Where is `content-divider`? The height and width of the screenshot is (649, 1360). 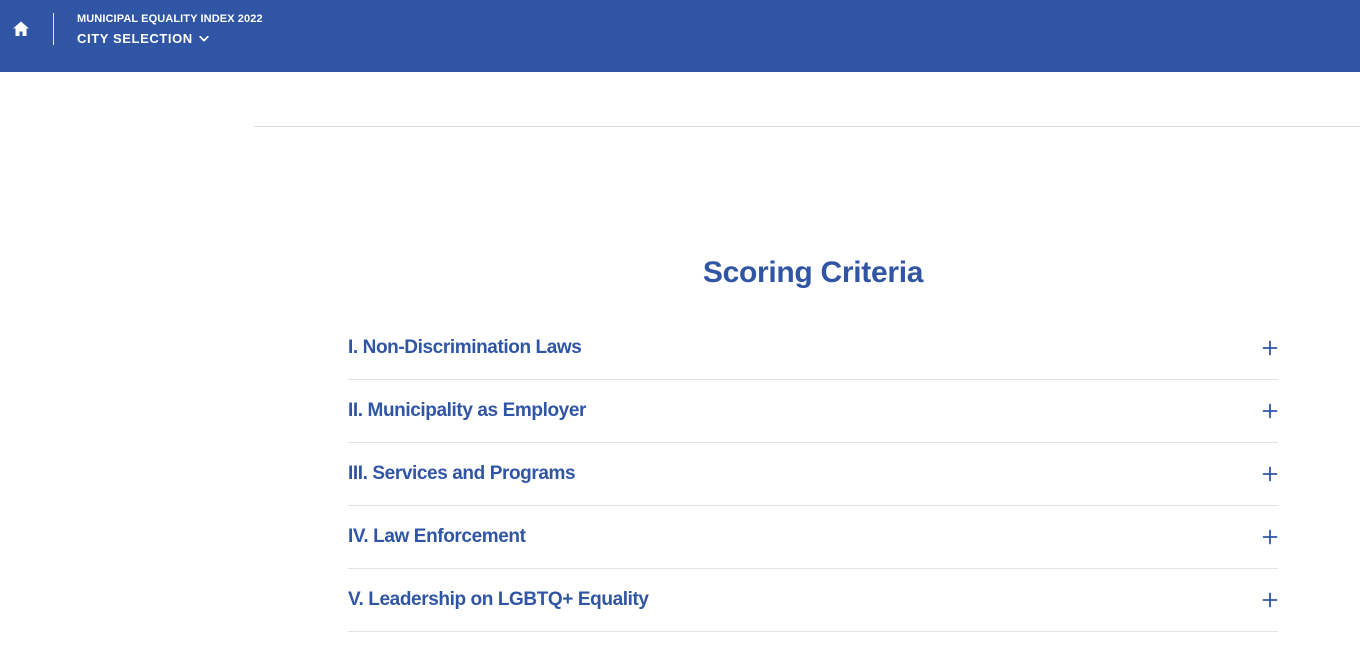
content-divider is located at coordinates (807, 126).